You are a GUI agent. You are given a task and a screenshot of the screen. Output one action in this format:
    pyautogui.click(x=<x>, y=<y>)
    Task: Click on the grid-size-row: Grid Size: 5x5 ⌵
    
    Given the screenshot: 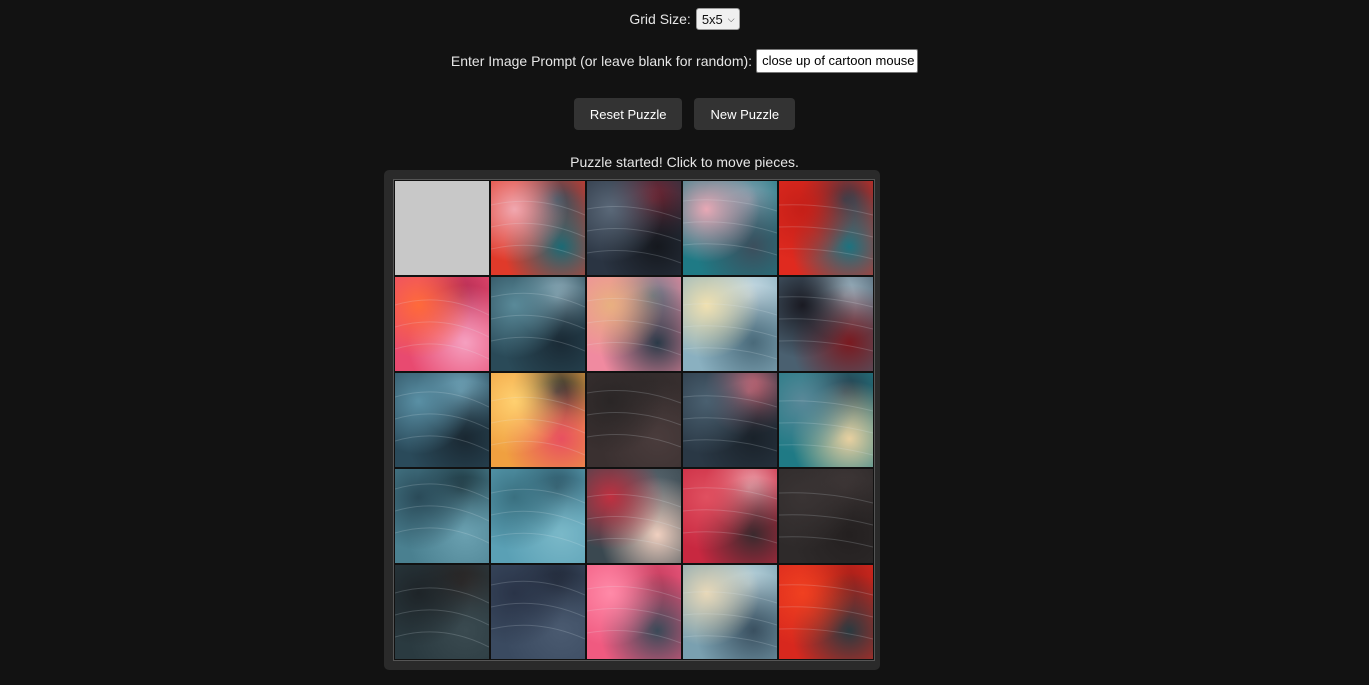 What is the action you would take?
    pyautogui.click(x=684, y=19)
    